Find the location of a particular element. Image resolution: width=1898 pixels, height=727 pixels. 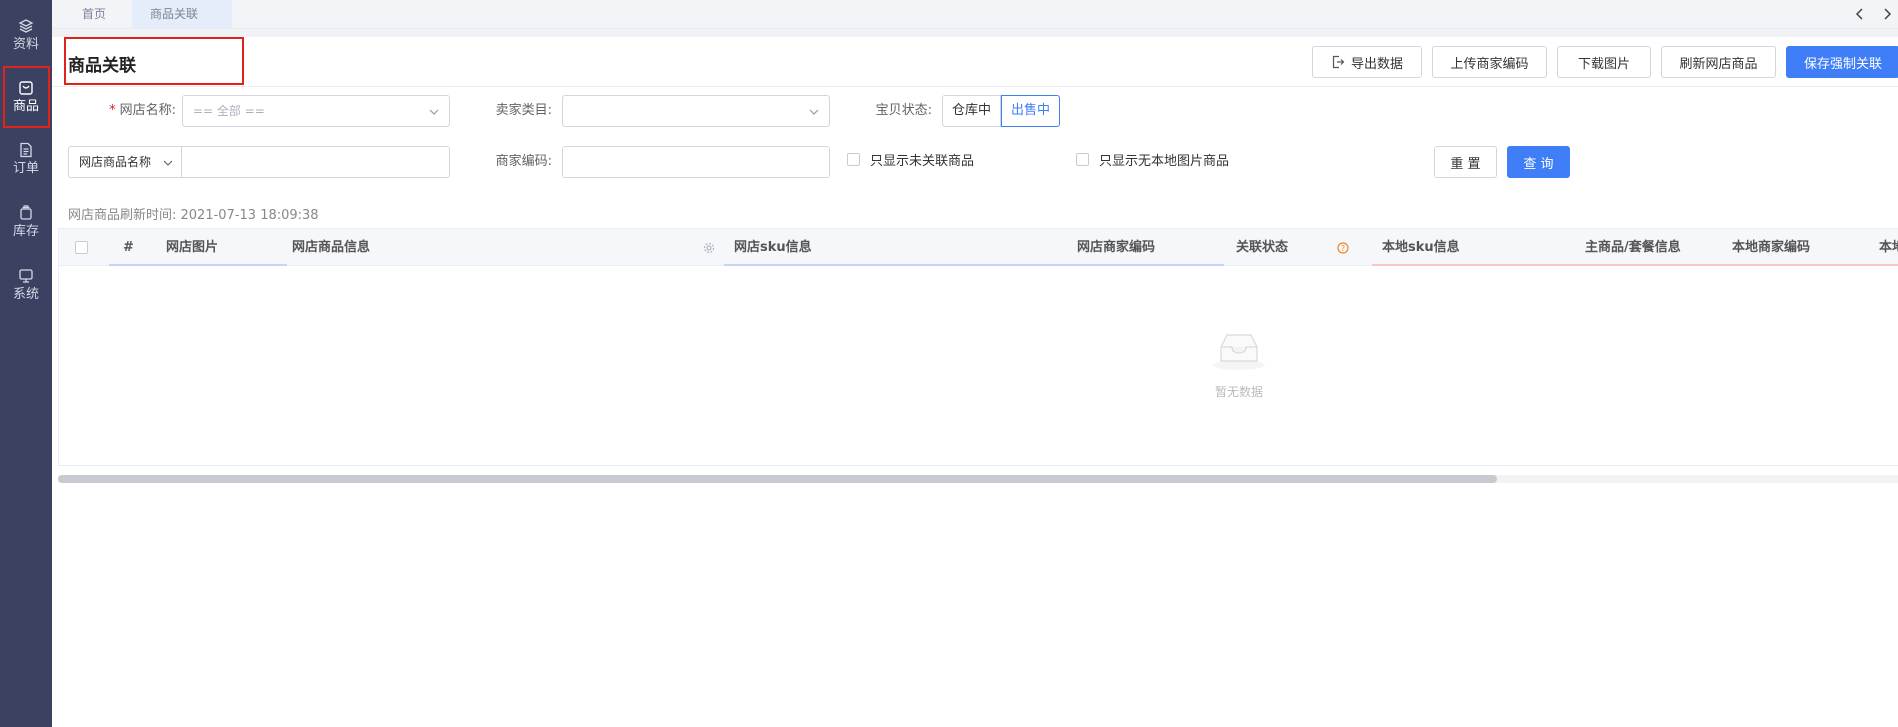

required-mark: * is located at coordinates (112, 110).